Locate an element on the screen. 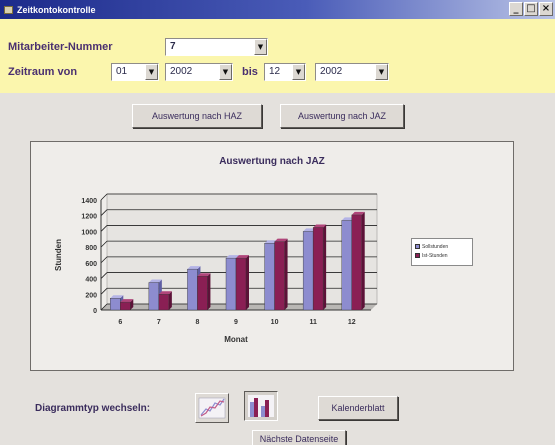 Image resolution: width=555 pixels, height=445 pixels. employee-label: Mitarbeiter-Nummer is located at coordinates (60, 47).